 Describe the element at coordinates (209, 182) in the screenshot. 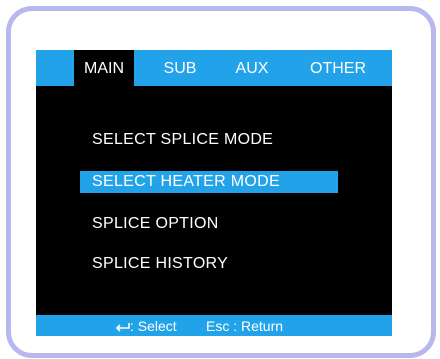

I see `menu-item-select-heater-mode: SELECT HEATER MODE` at that location.